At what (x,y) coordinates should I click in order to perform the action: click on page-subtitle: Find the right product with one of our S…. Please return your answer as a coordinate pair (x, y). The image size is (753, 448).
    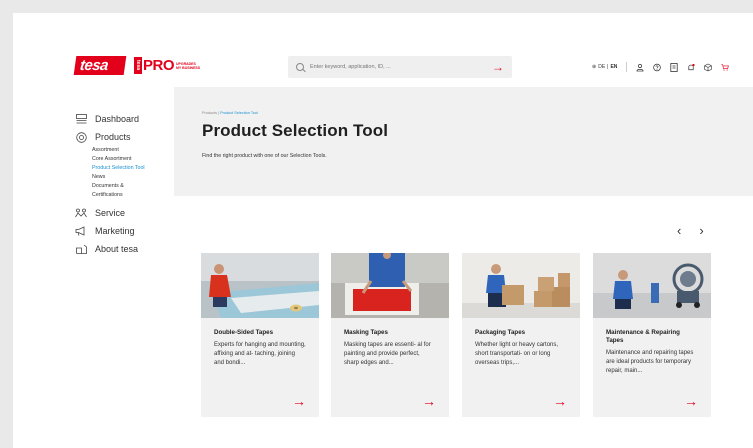
    Looking at the image, I should click on (264, 156).